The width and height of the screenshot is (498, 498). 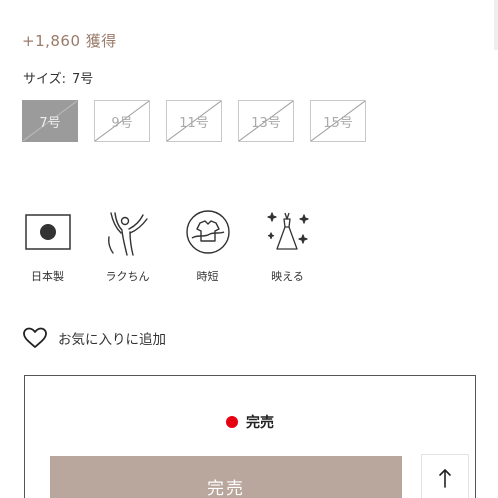 I want to click on size-option-label: 7号, so click(x=50, y=123).